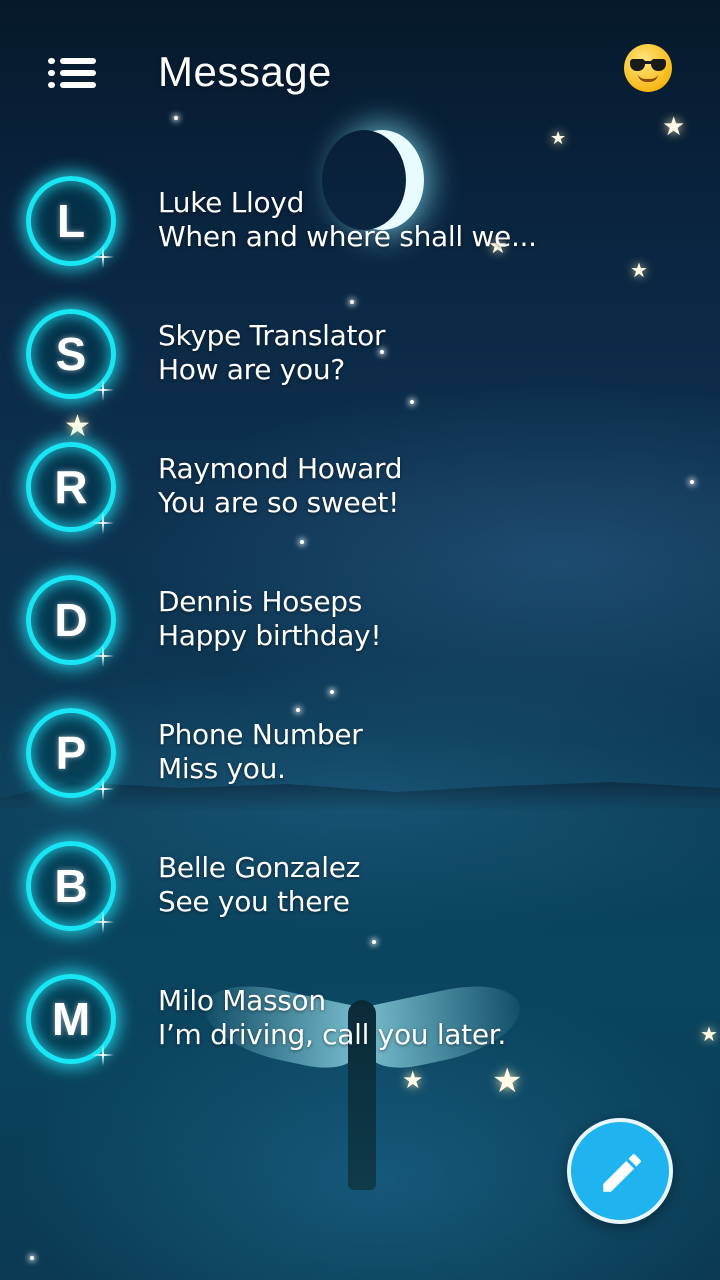 Image resolution: width=720 pixels, height=1280 pixels. Describe the element at coordinates (71, 620) in the screenshot. I see `avatar-initial: D` at that location.